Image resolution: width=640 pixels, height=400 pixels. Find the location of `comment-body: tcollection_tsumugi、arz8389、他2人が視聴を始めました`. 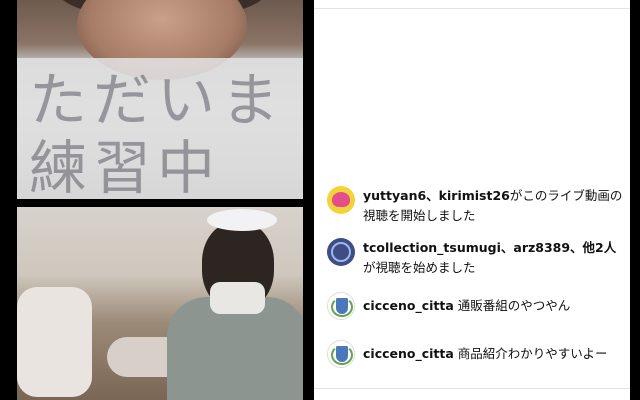

comment-body: tcollection_tsumugi、arz8389、他2人が視聴を始めました is located at coordinates (493, 258).